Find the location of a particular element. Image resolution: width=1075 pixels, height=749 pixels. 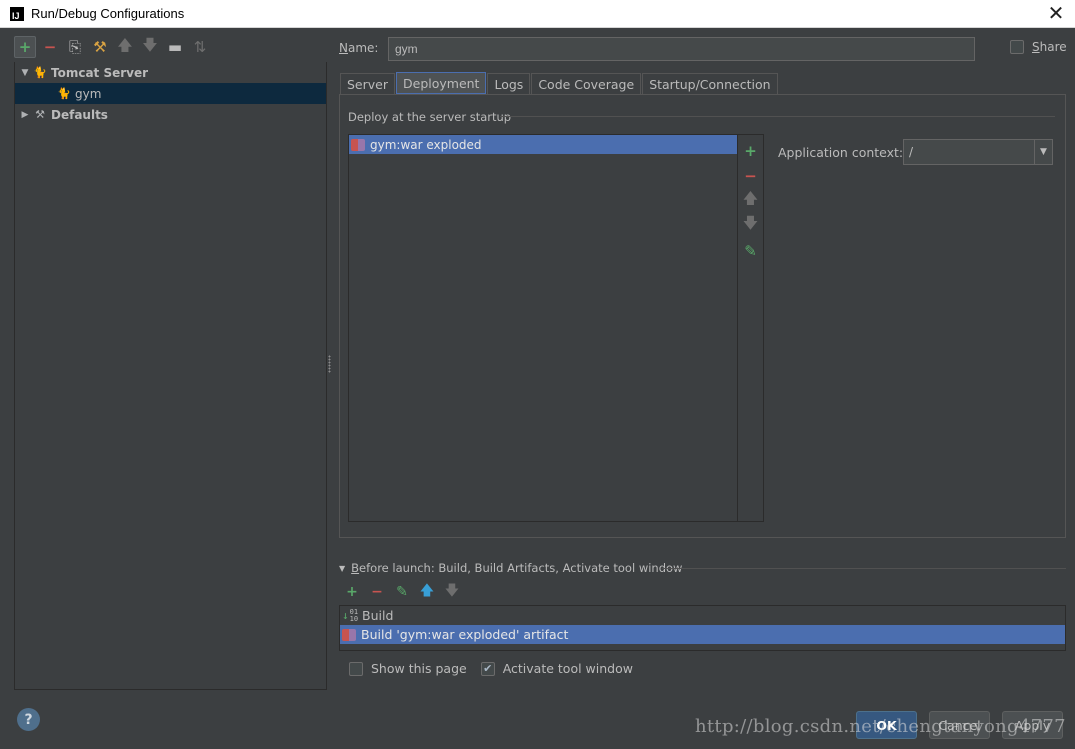

build-icon: ↓ 01 10 is located at coordinates (350, 615).